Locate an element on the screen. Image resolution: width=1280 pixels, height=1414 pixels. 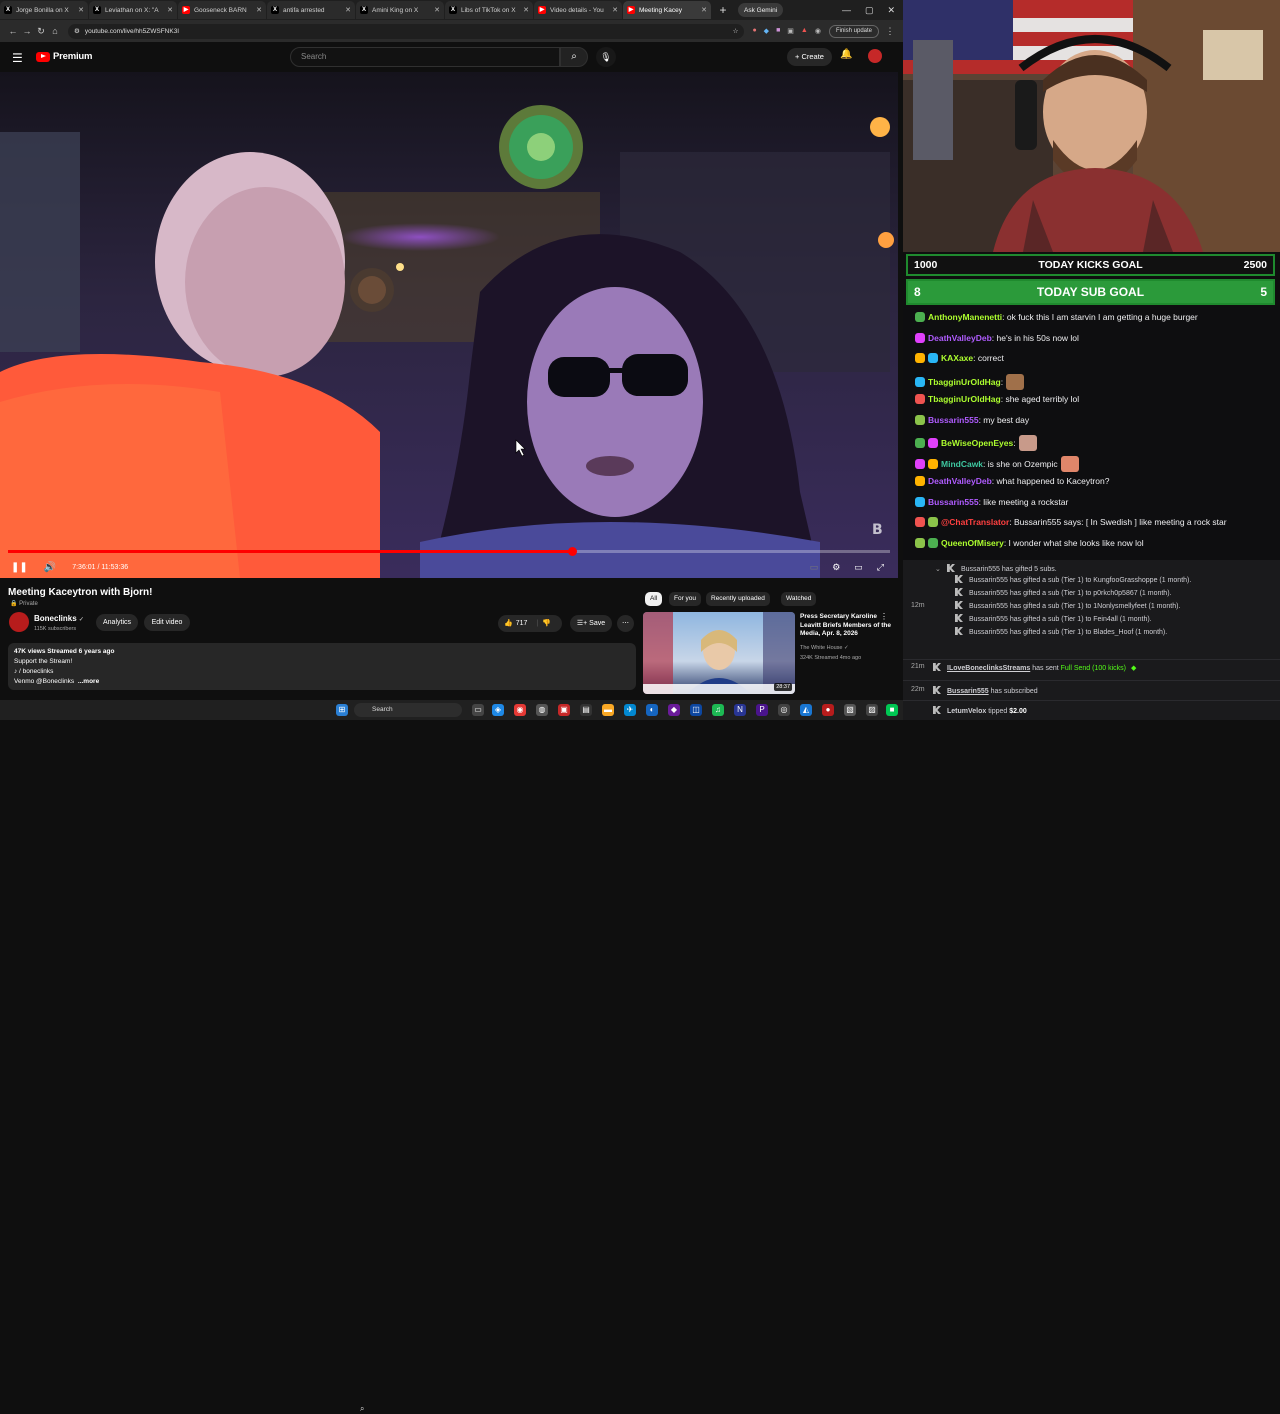
app-icon: ◫ is located at coordinates (696, 710).